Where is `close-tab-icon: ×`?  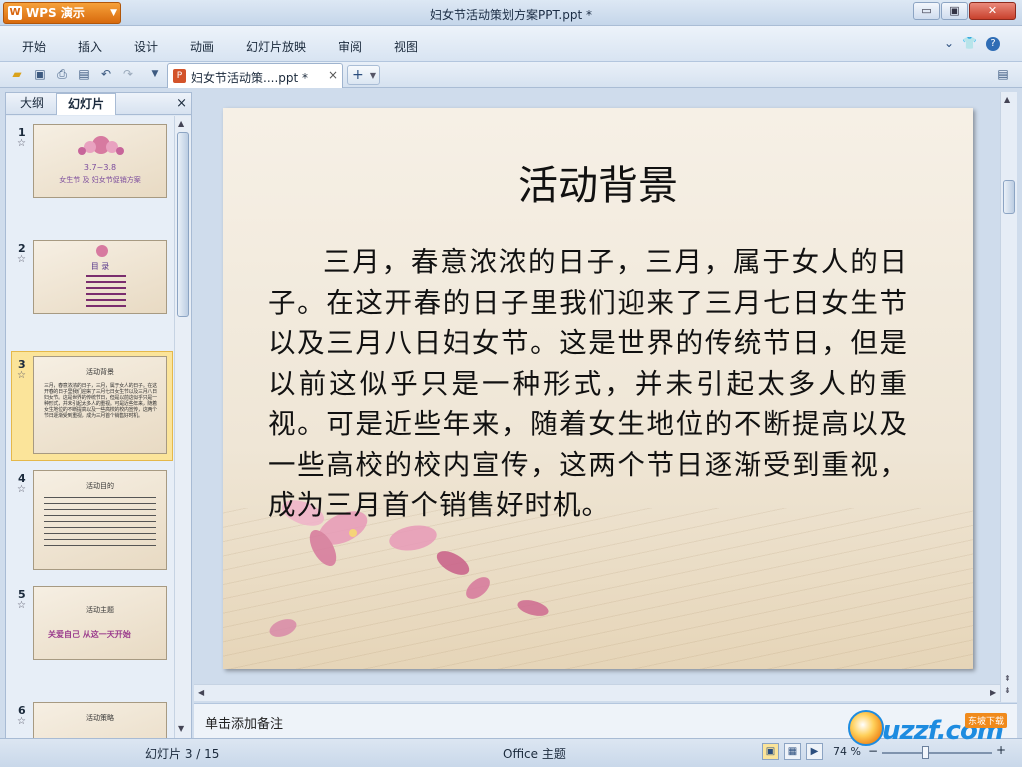 close-tab-icon: × is located at coordinates (333, 75).